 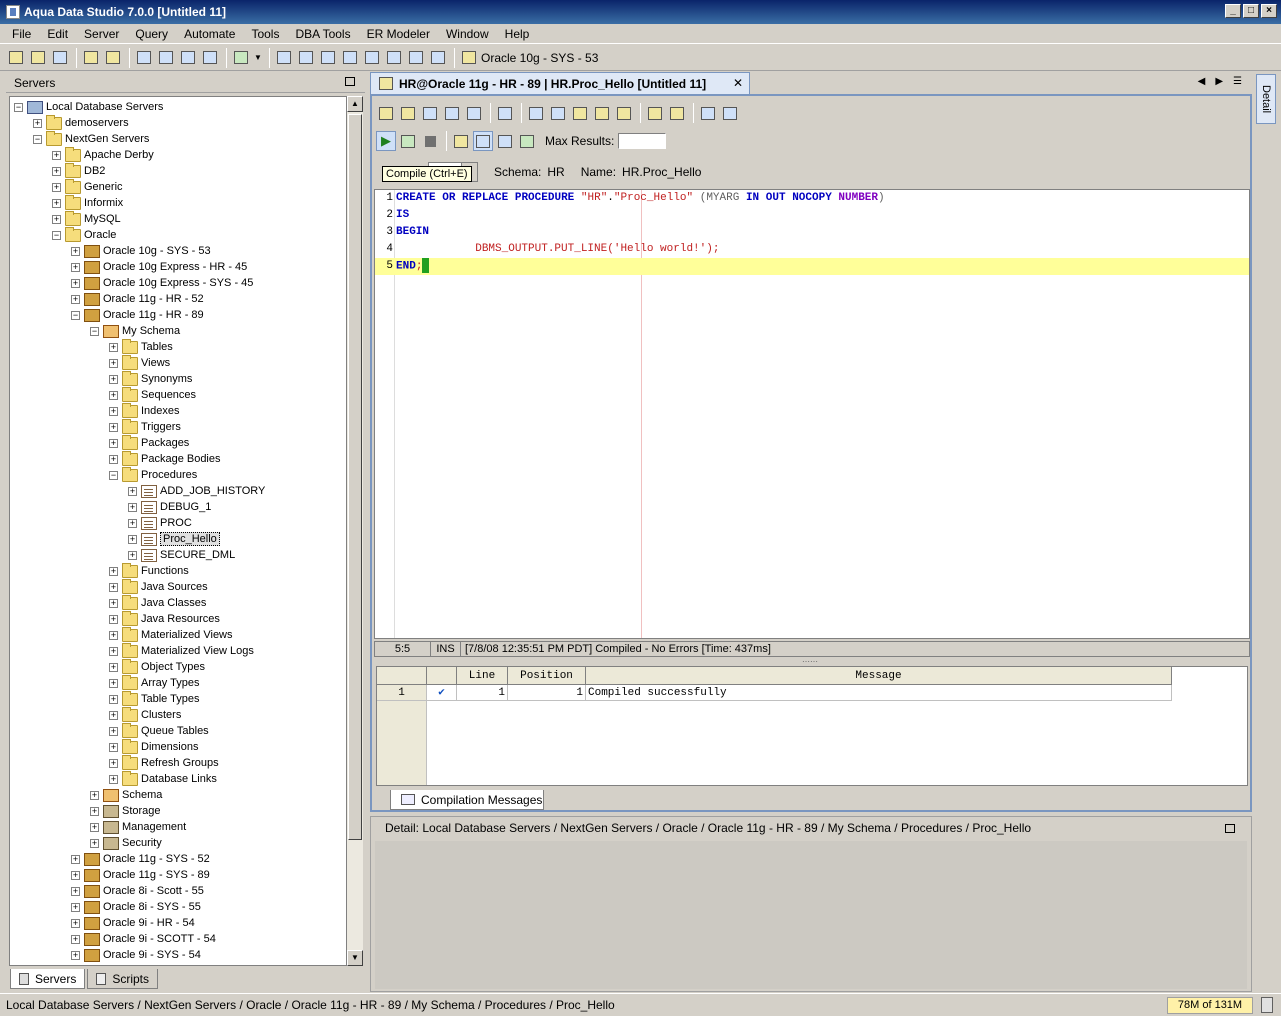 I want to click on close-tab-icon: ✕, so click(x=738, y=83).